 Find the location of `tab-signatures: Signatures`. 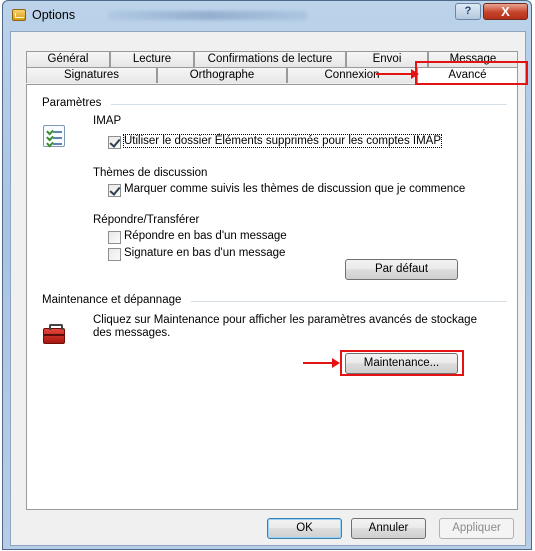

tab-signatures: Signatures is located at coordinates (91, 75).